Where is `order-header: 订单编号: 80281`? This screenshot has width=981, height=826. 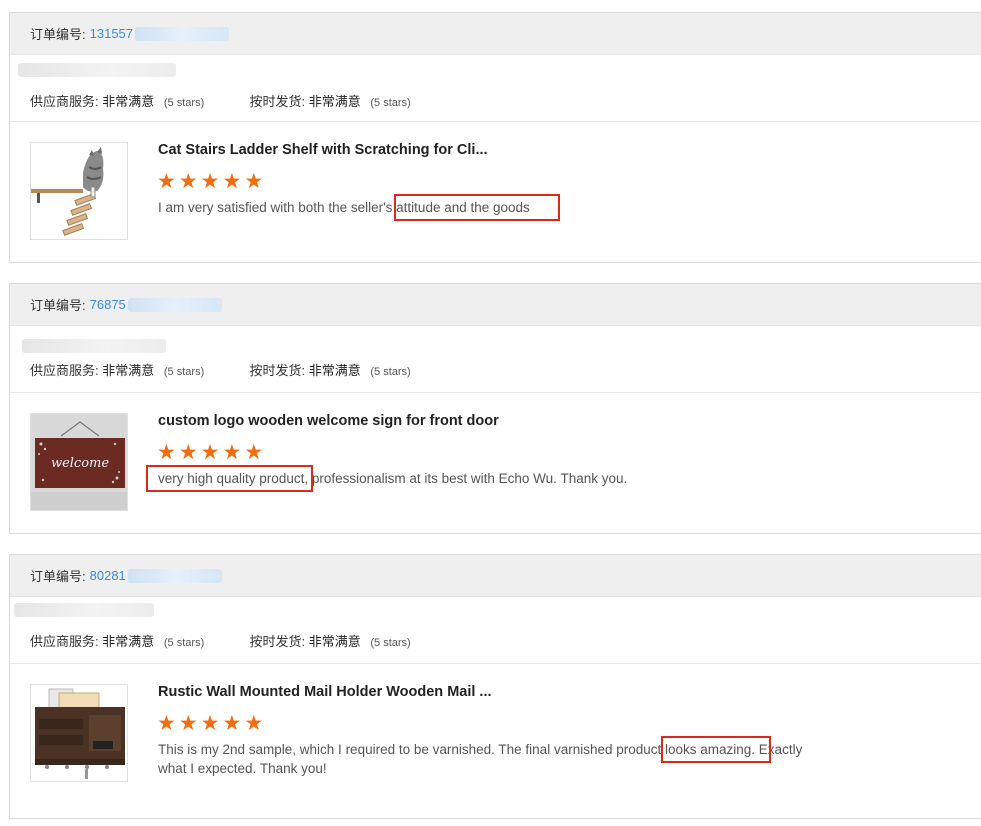
order-header: 订单编号: 80281 is located at coordinates (495, 576).